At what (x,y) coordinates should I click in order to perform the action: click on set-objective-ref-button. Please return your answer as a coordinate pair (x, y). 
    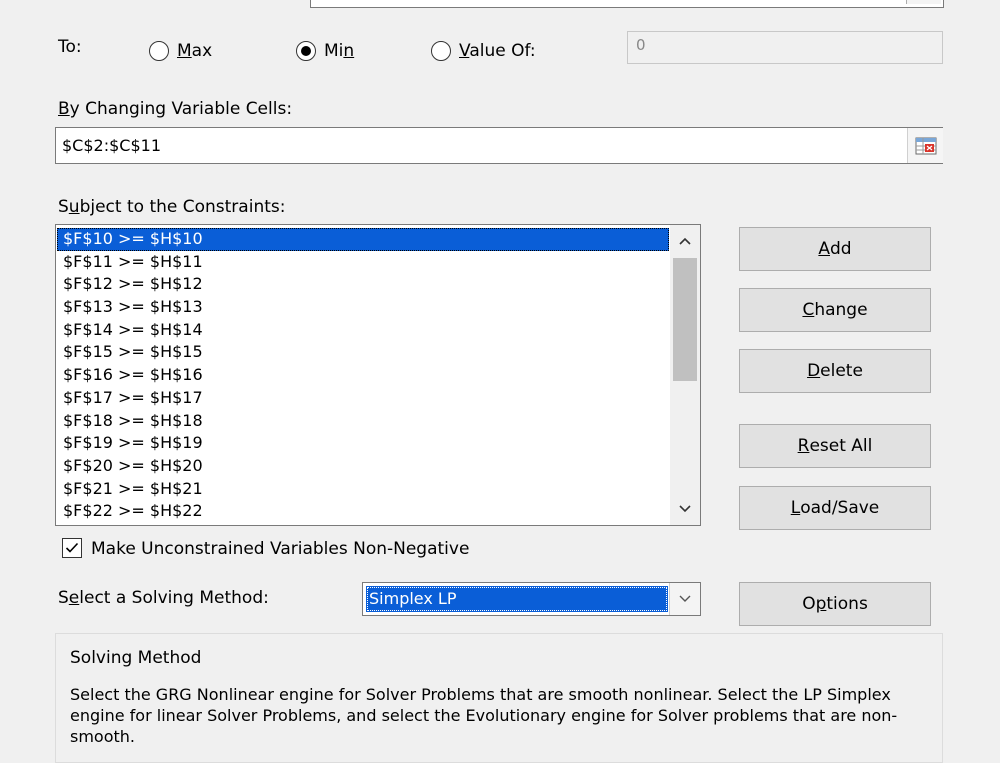
    Looking at the image, I should click on (923, 2).